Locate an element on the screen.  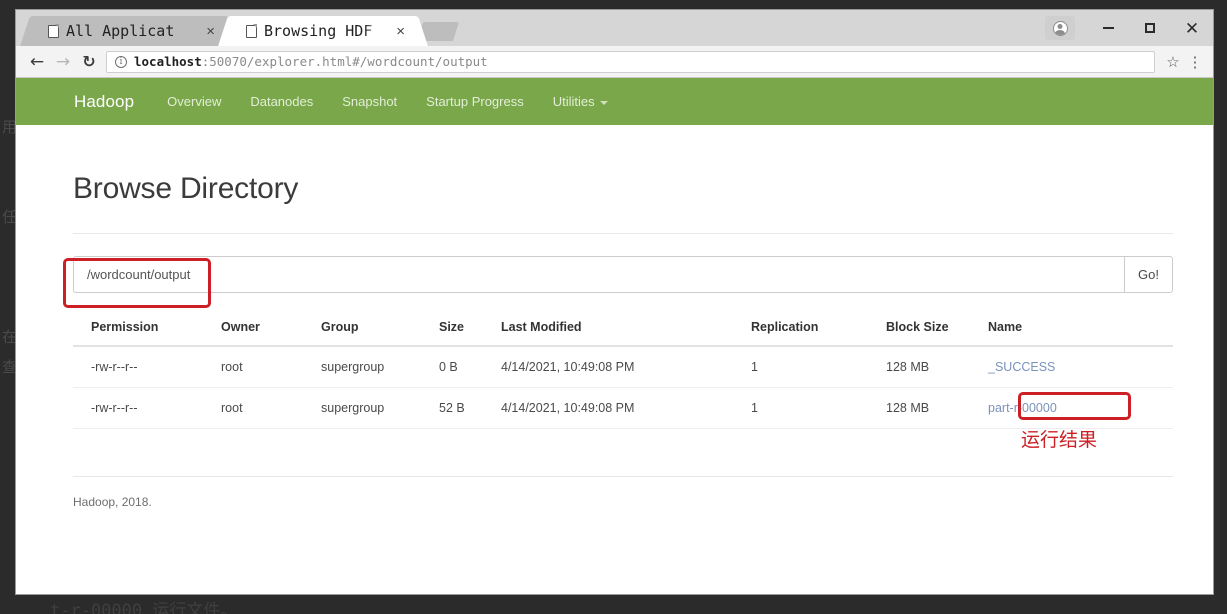
maximize-icon is located at coordinates (1150, 28).